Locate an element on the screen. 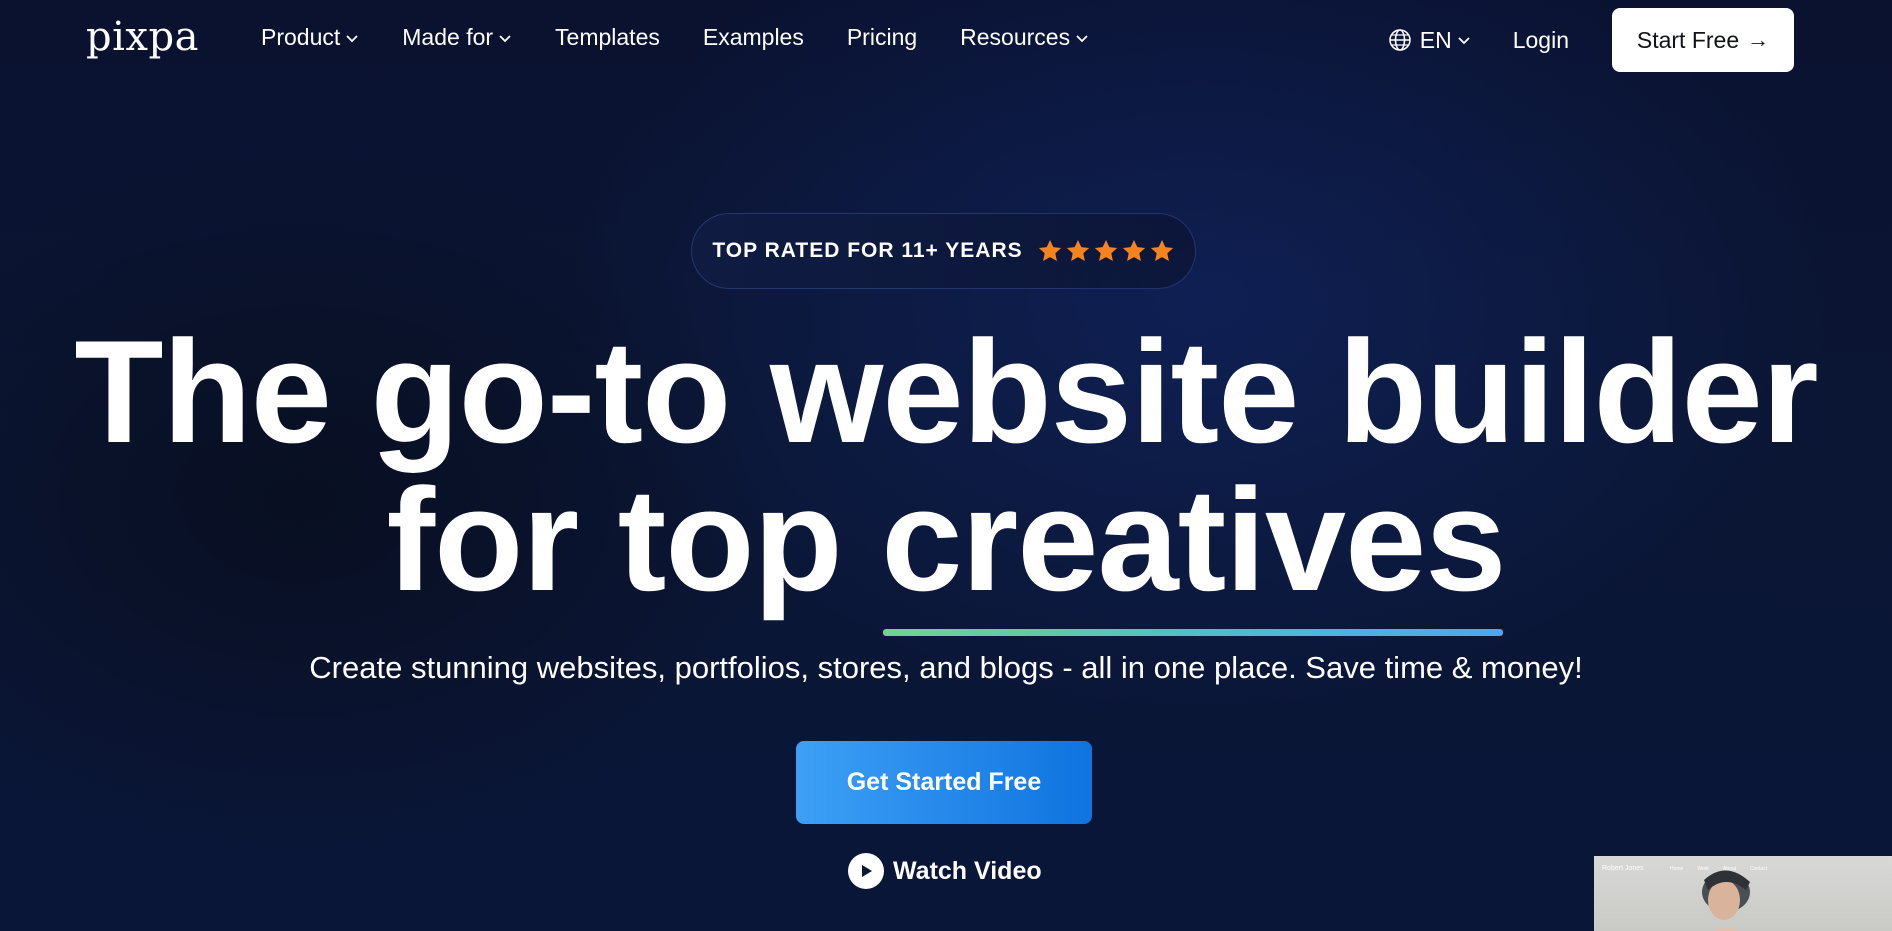  headline-highlight: creatives is located at coordinates (1193, 551).